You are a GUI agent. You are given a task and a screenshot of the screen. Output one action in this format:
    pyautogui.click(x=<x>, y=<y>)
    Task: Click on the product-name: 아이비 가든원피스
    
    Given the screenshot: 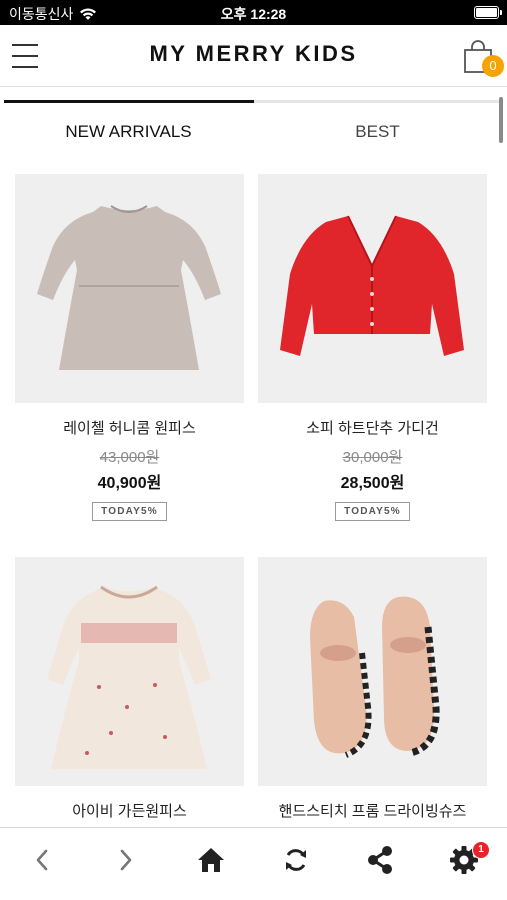 What is the action you would take?
    pyautogui.click(x=129, y=811)
    